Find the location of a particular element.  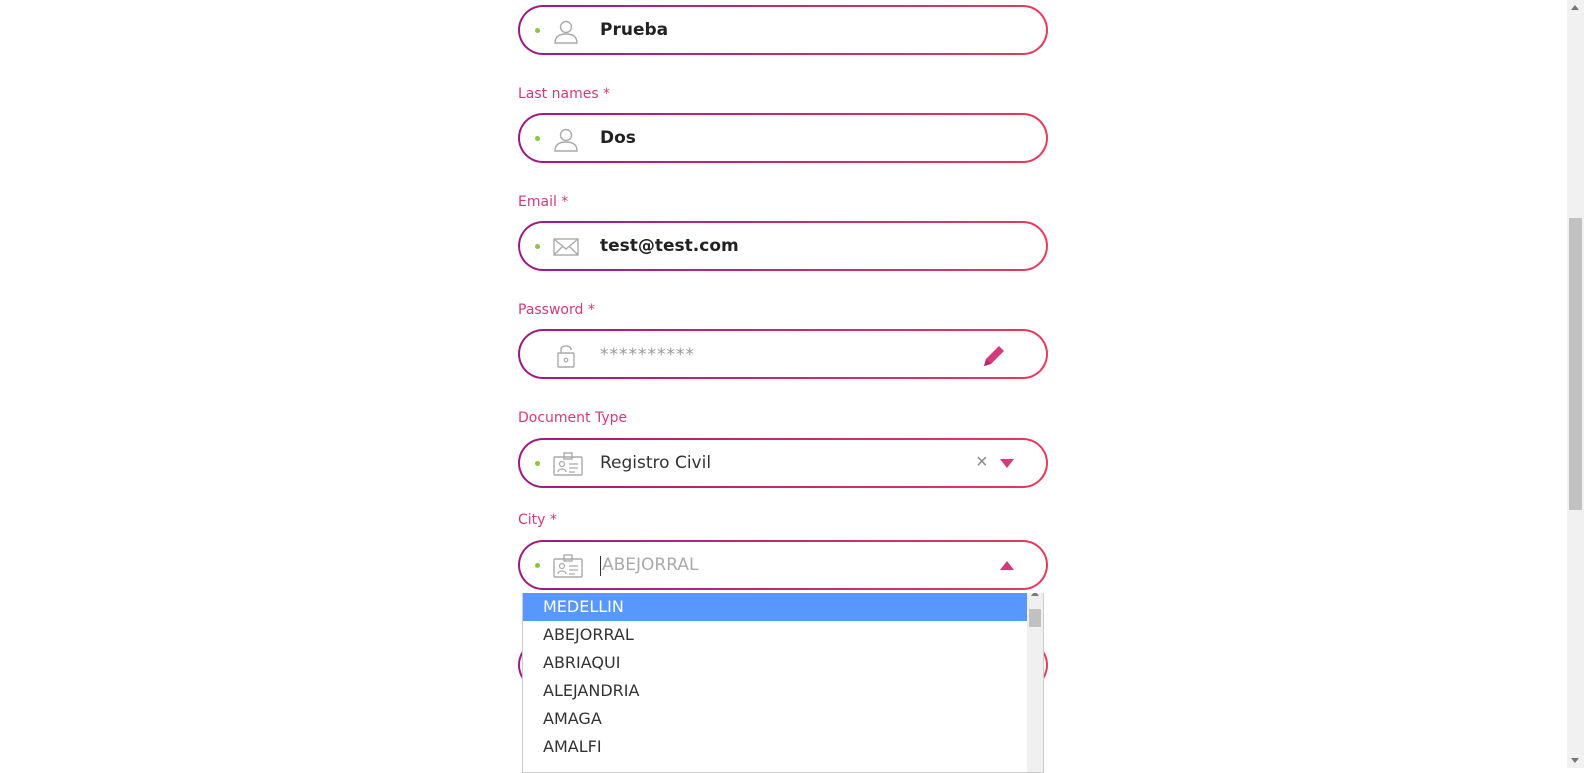

lock-icon is located at coordinates (566, 356).